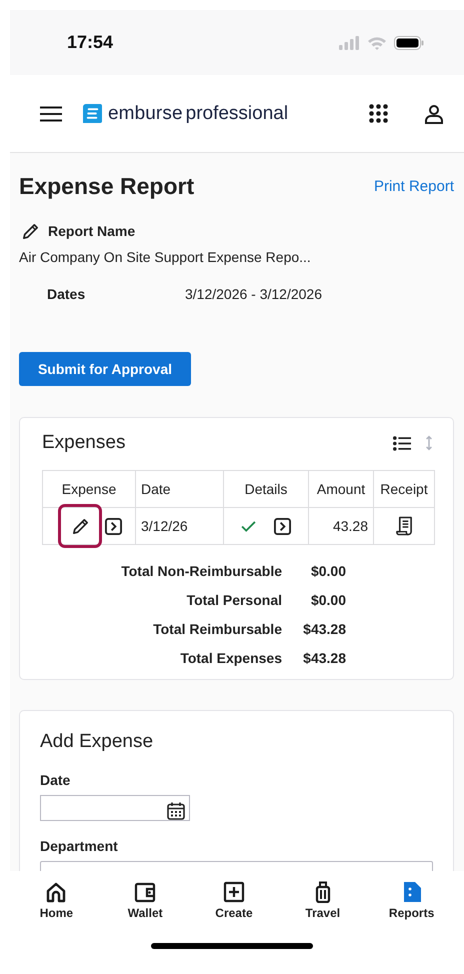 The height and width of the screenshot is (974, 464). What do you see at coordinates (115, 808) in the screenshot?
I see `date-field` at bounding box center [115, 808].